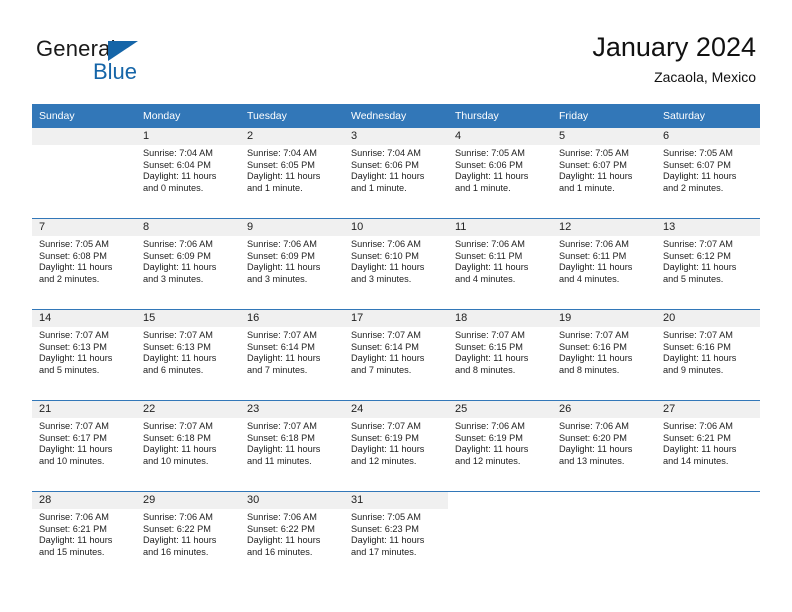  Describe the element at coordinates (604, 318) in the screenshot. I see `day-number: 19` at that location.